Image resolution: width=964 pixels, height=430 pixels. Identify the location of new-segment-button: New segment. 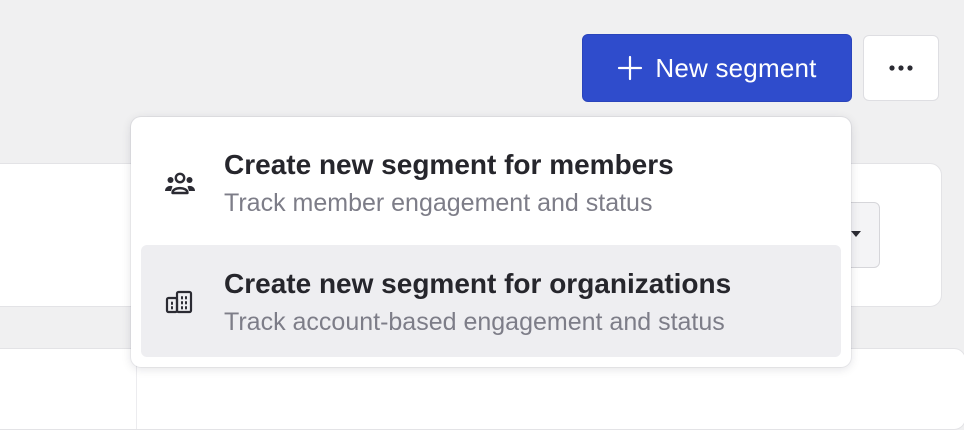
(717, 68).